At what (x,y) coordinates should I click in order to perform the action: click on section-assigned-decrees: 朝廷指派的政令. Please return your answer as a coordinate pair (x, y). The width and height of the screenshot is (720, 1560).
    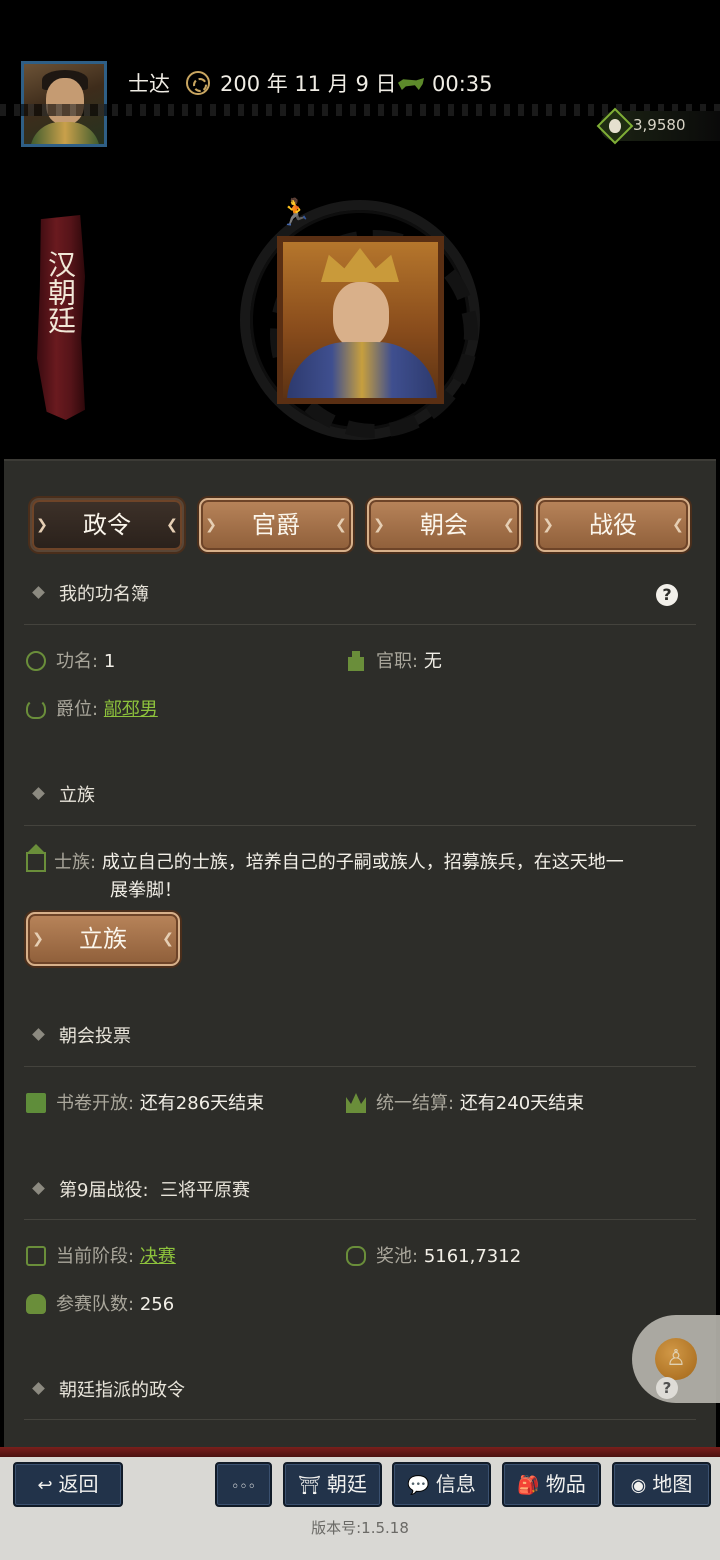
    Looking at the image, I should click on (107, 1391).